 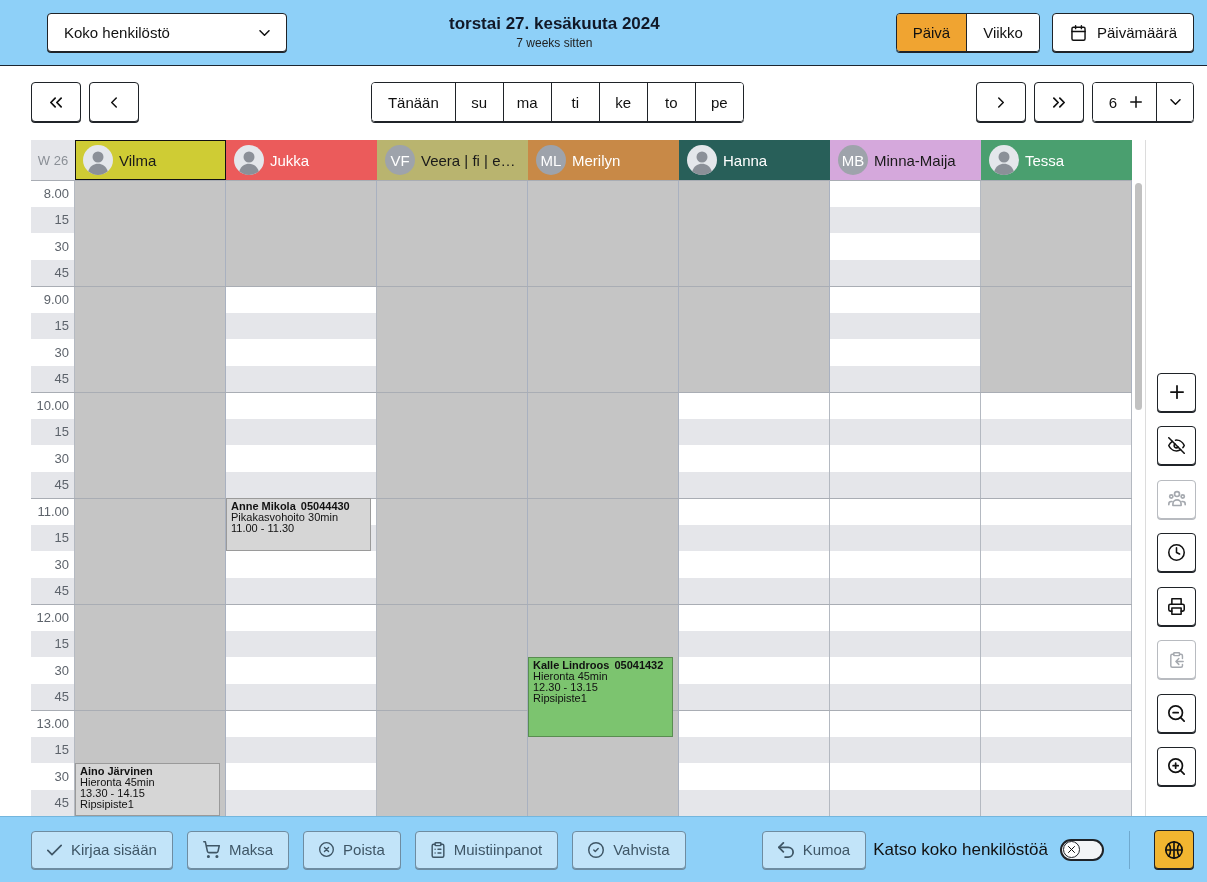 I want to click on ball-button, so click(x=1174, y=849).